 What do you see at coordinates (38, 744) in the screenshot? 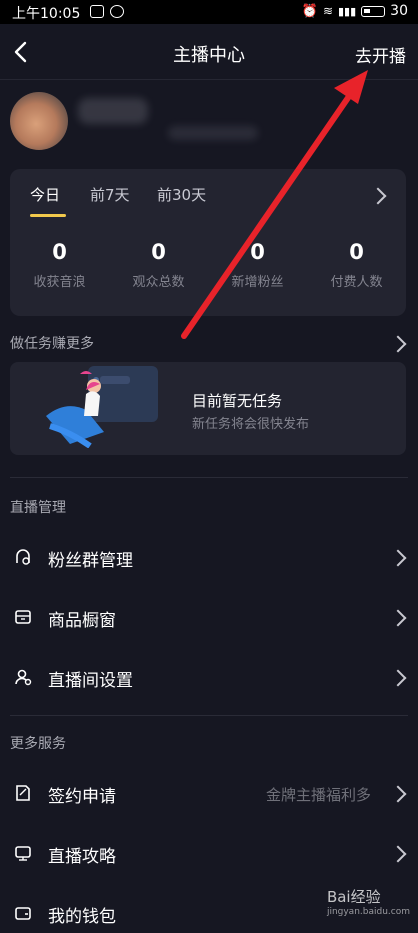
I see `more-services-heading: 更多服务` at bounding box center [38, 744].